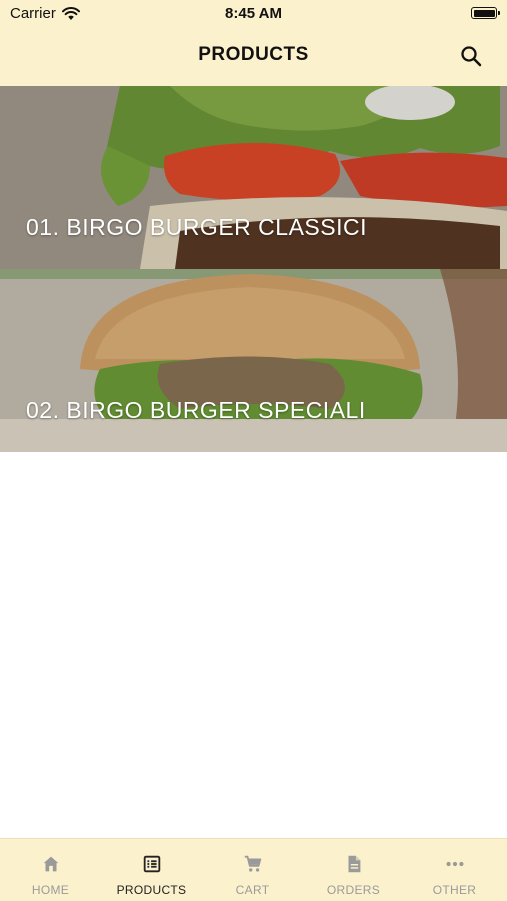  I want to click on tab-products: PRODUCTS, so click(151, 870).